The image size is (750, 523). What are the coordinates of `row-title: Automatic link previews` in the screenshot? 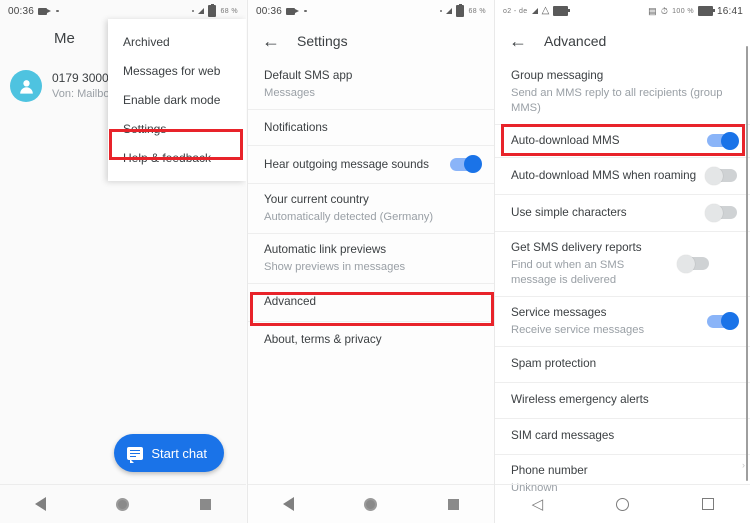 It's located at (325, 249).